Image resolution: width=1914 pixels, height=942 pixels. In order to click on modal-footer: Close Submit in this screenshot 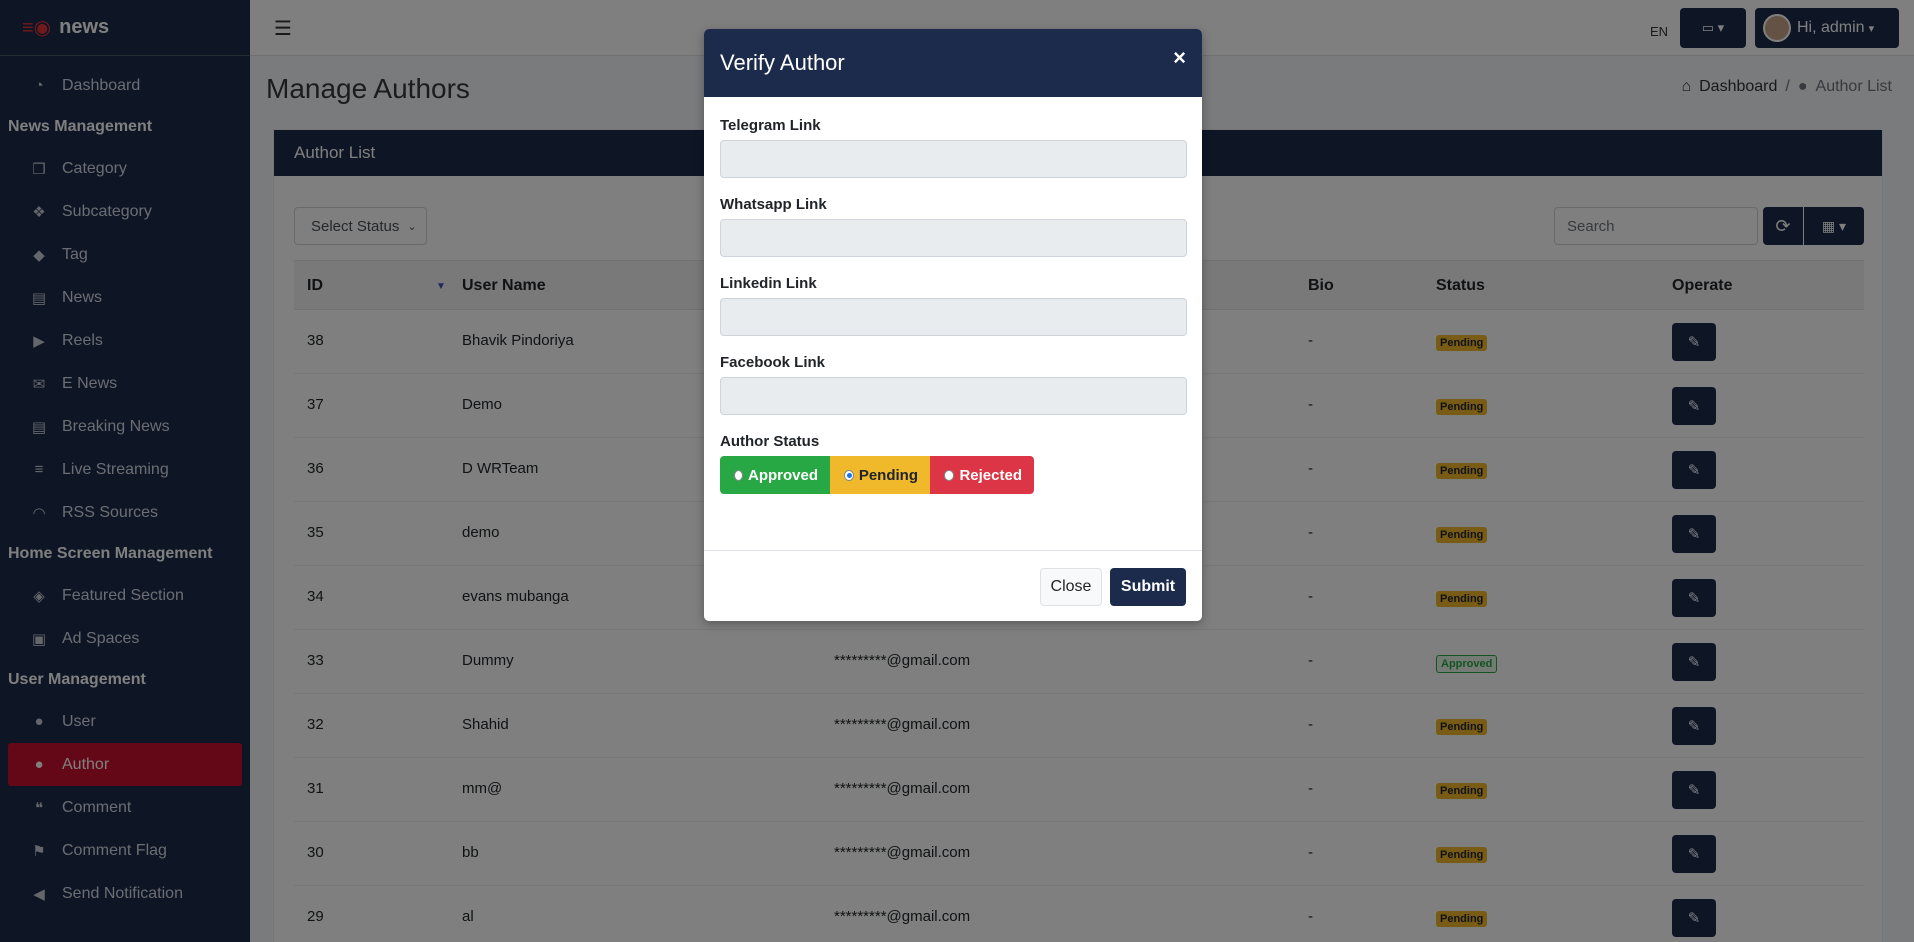, I will do `click(953, 585)`.